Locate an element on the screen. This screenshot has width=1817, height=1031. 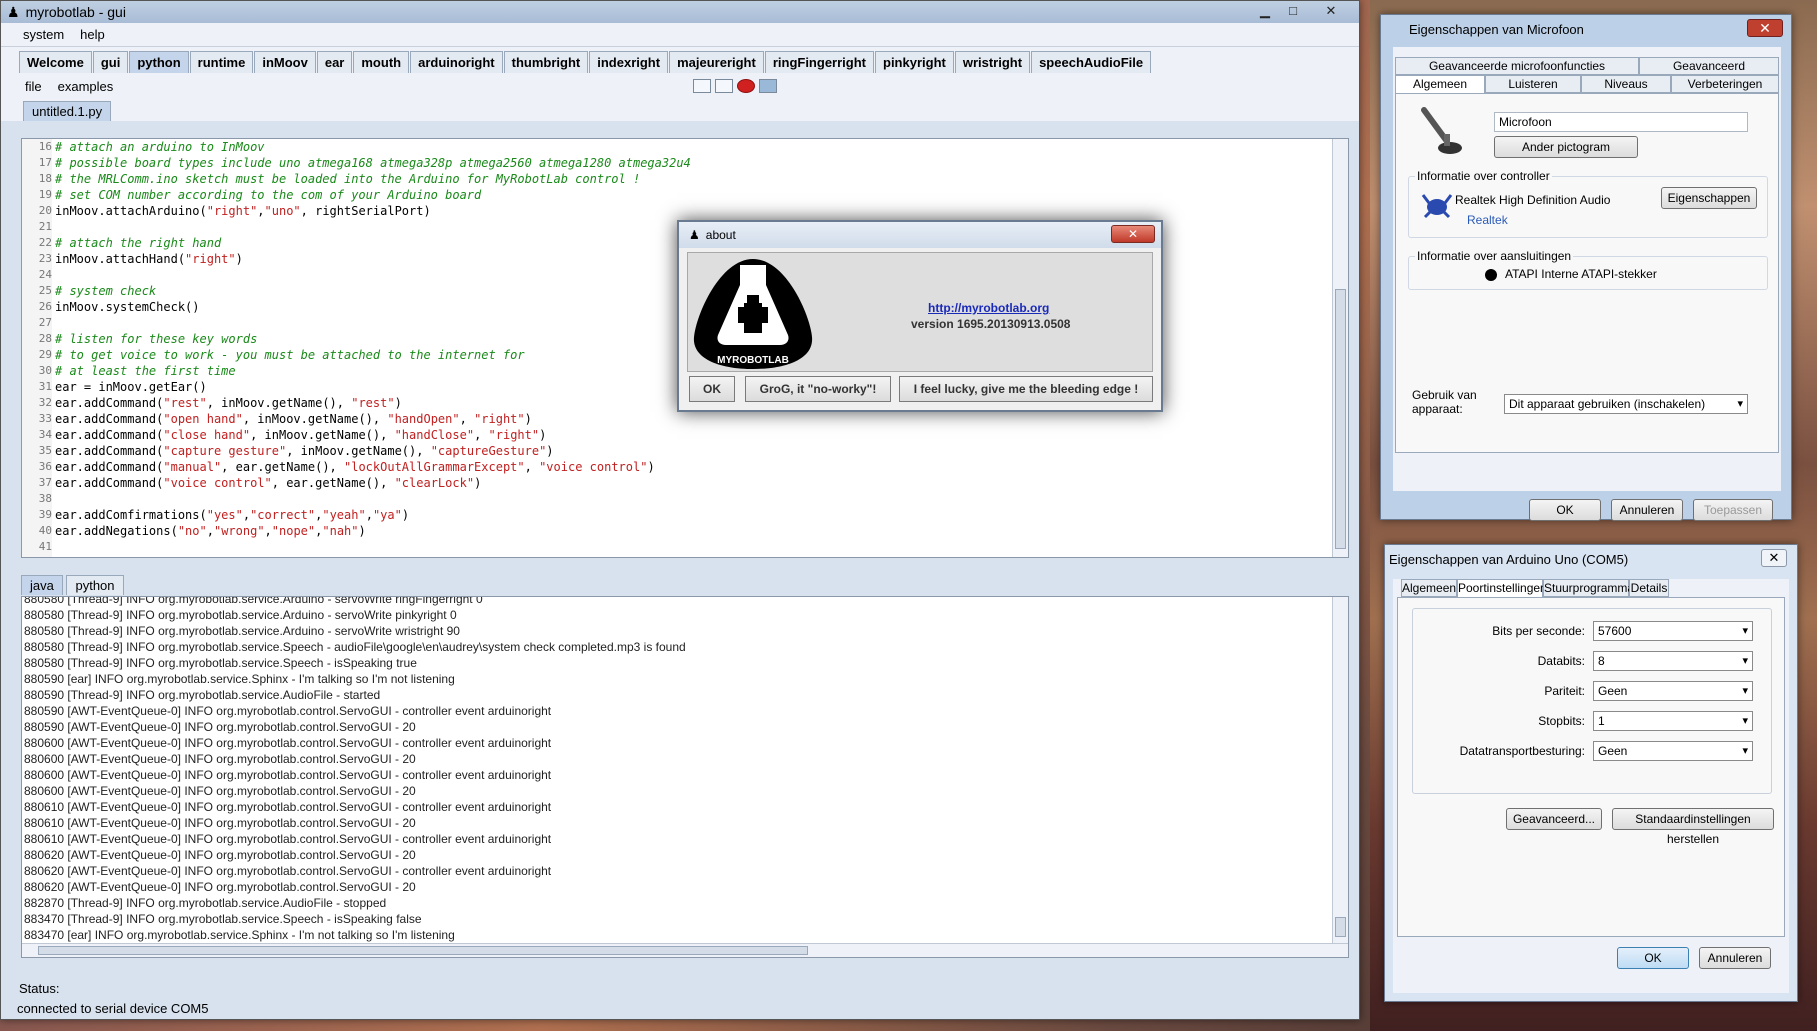
tab-driver: Stuurprogramma is located at coordinates (1588, 588).